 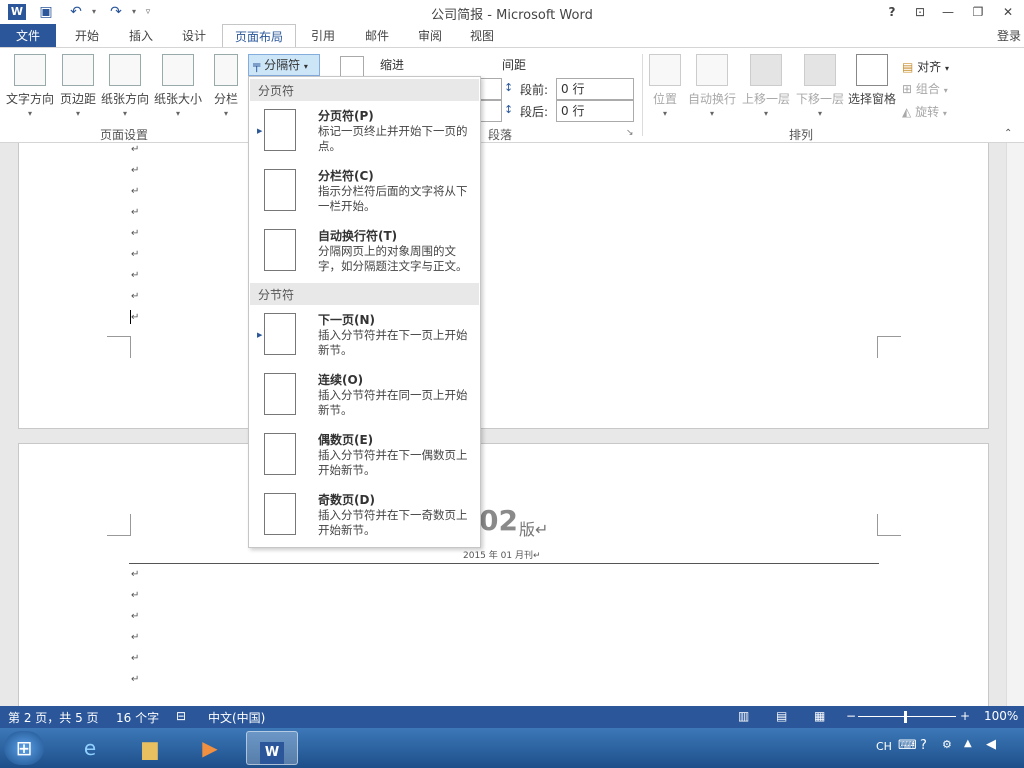 I want to click on wrap-text-icon, so click(x=712, y=70).